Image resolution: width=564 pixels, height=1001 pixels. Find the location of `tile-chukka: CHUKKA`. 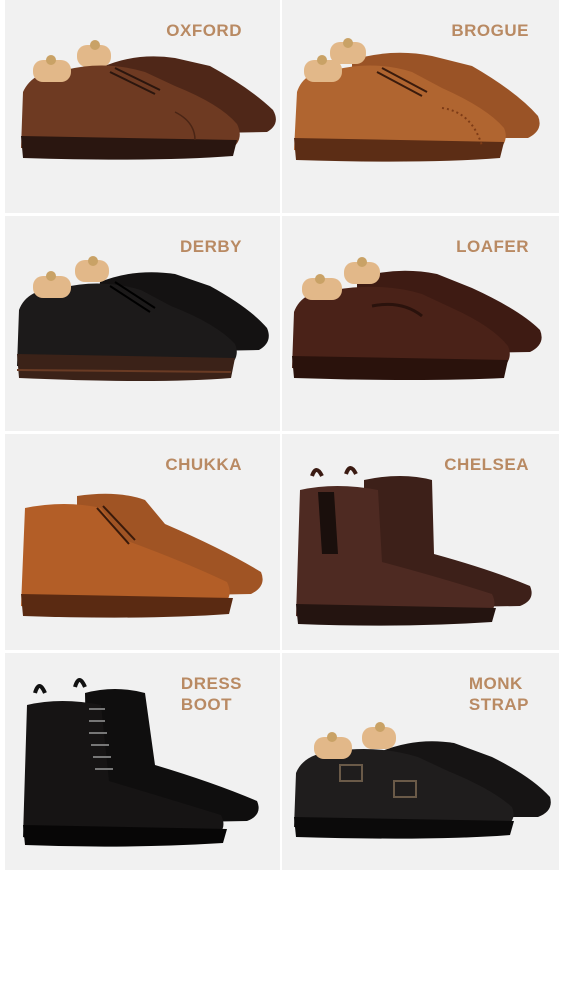

tile-chukka: CHUKKA is located at coordinates (143, 543).